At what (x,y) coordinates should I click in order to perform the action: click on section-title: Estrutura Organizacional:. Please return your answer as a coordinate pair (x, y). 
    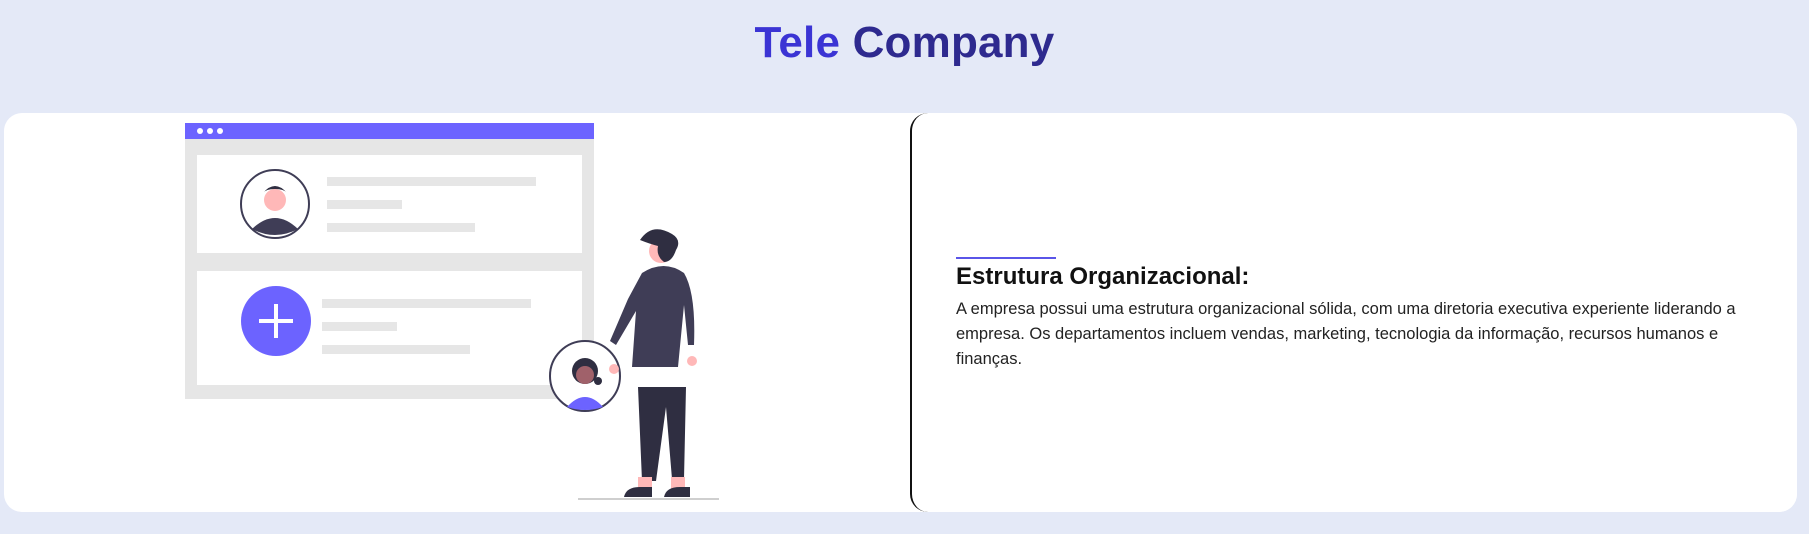
    Looking at the image, I should click on (1103, 276).